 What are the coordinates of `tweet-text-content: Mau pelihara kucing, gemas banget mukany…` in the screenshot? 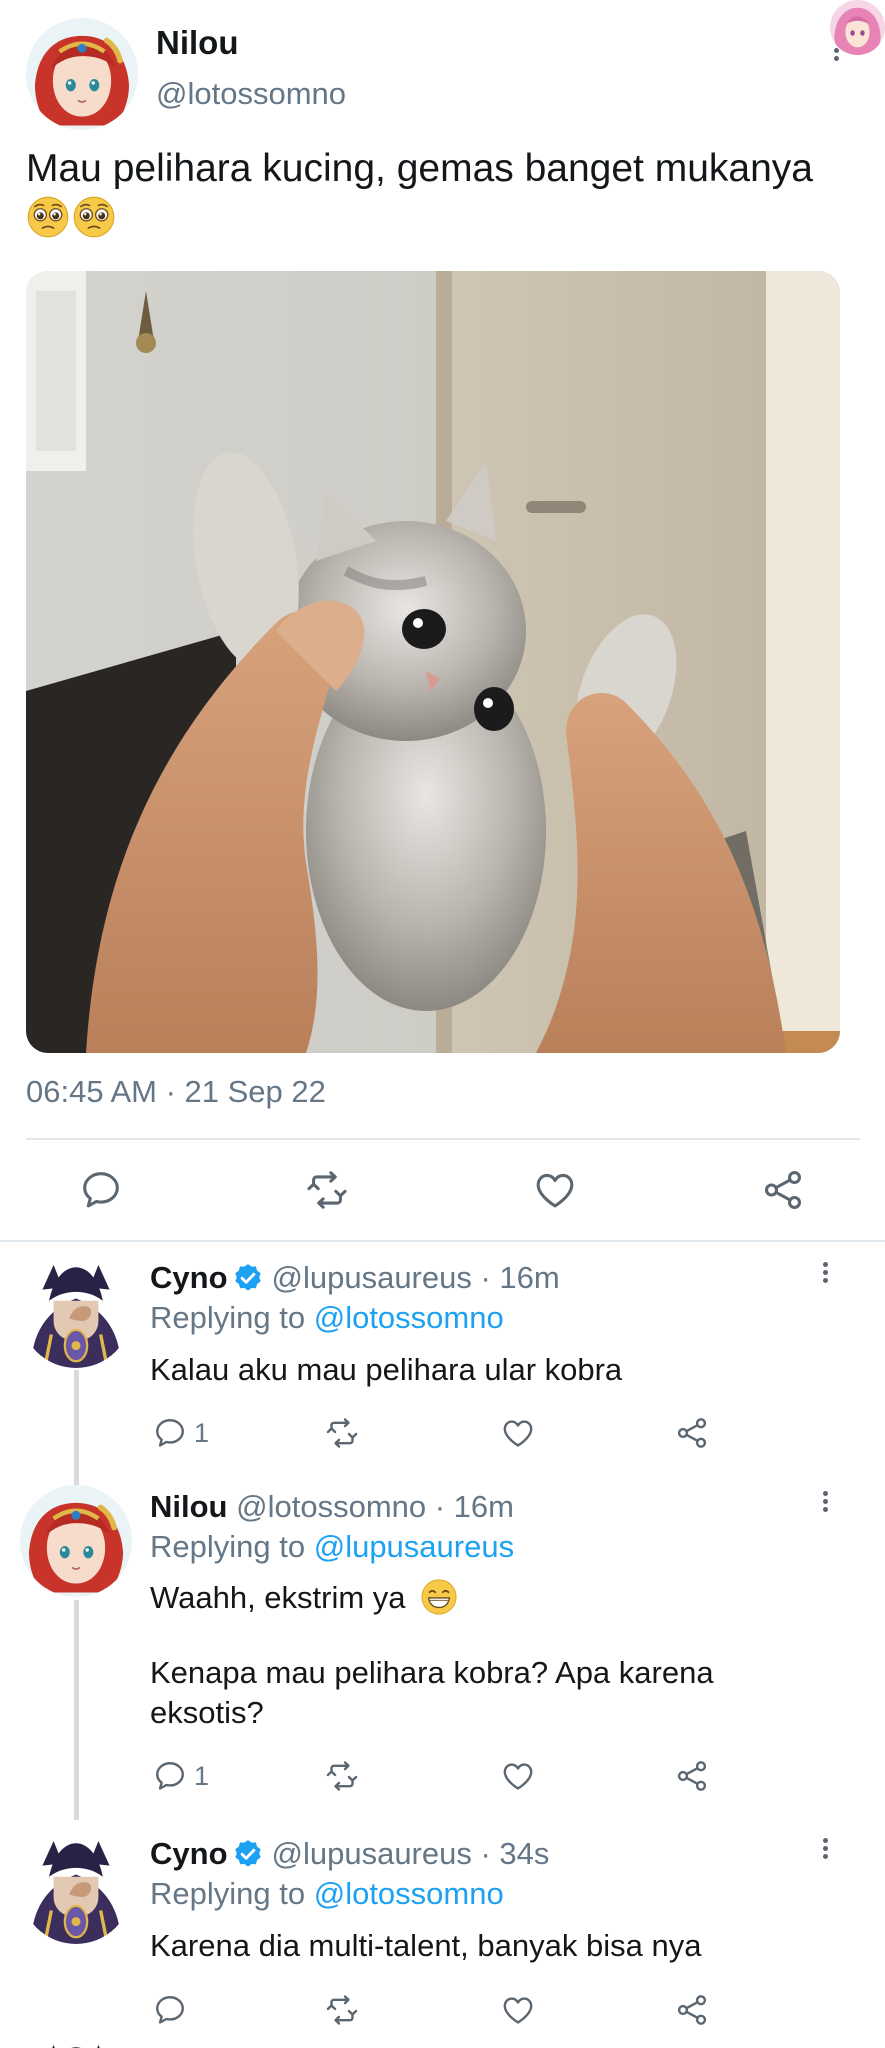 It's located at (419, 168).